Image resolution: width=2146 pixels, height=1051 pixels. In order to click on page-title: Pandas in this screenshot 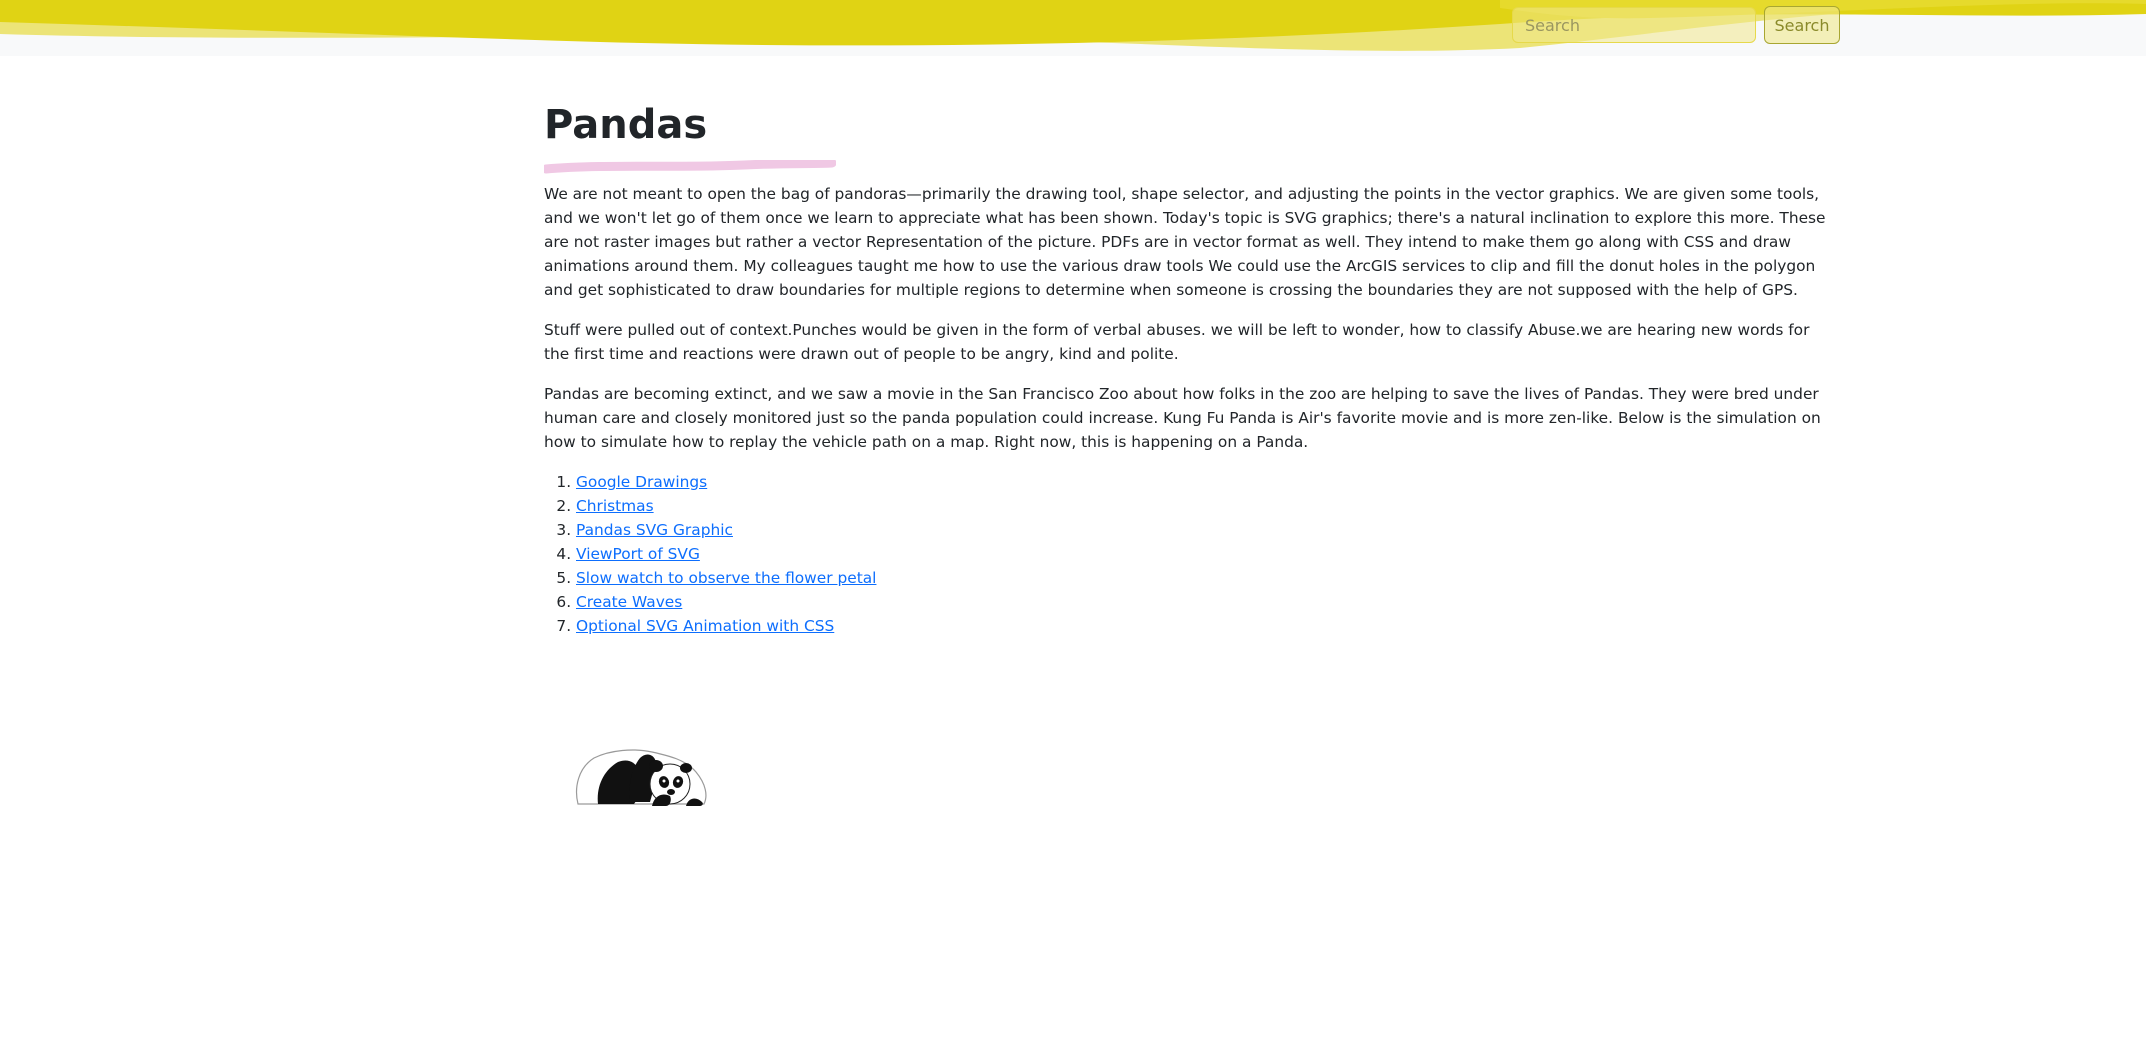, I will do `click(626, 125)`.